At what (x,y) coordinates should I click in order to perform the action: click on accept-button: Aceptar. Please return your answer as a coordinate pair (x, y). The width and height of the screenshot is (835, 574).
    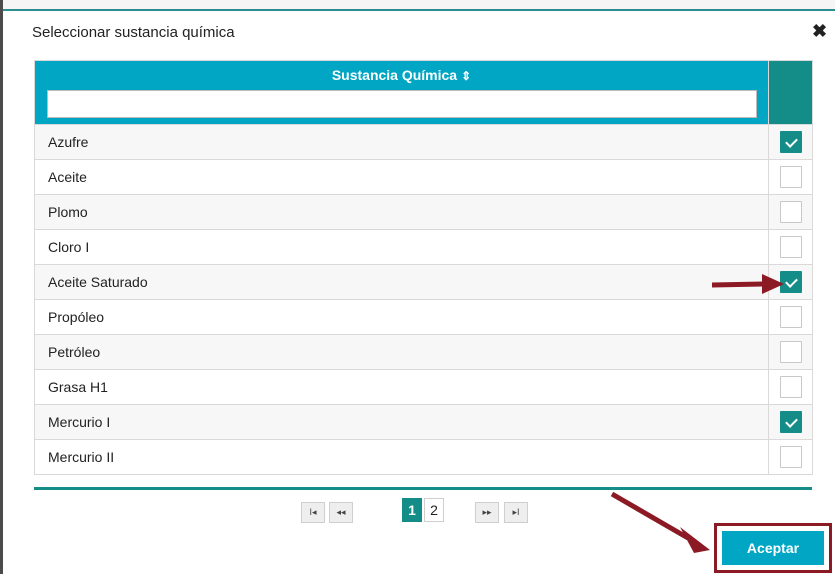
    Looking at the image, I should click on (773, 548).